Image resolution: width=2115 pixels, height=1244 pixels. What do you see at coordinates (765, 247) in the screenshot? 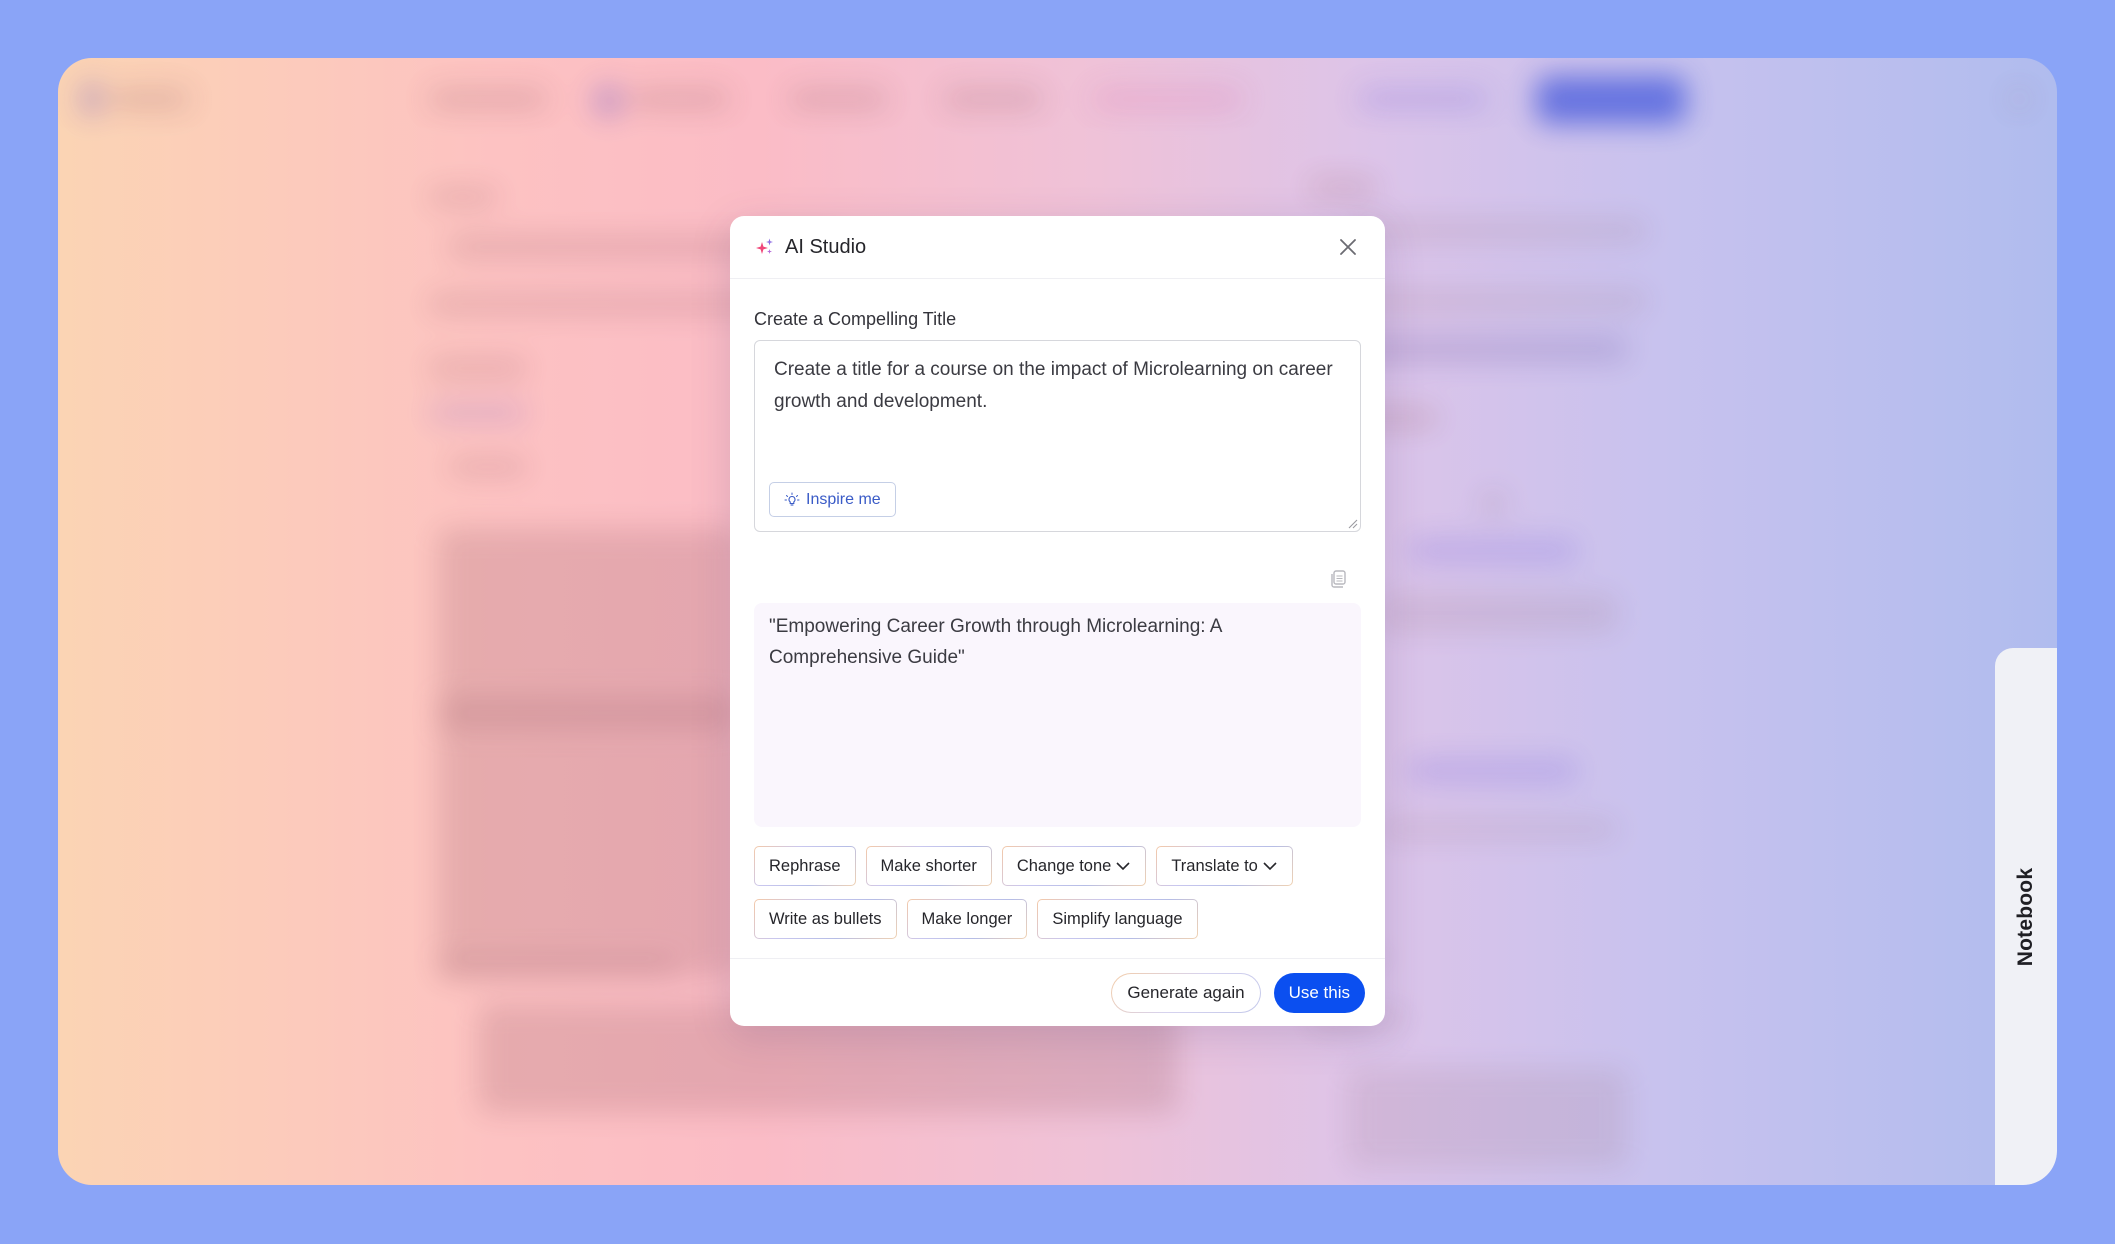
I see `sparkle-icon` at bounding box center [765, 247].